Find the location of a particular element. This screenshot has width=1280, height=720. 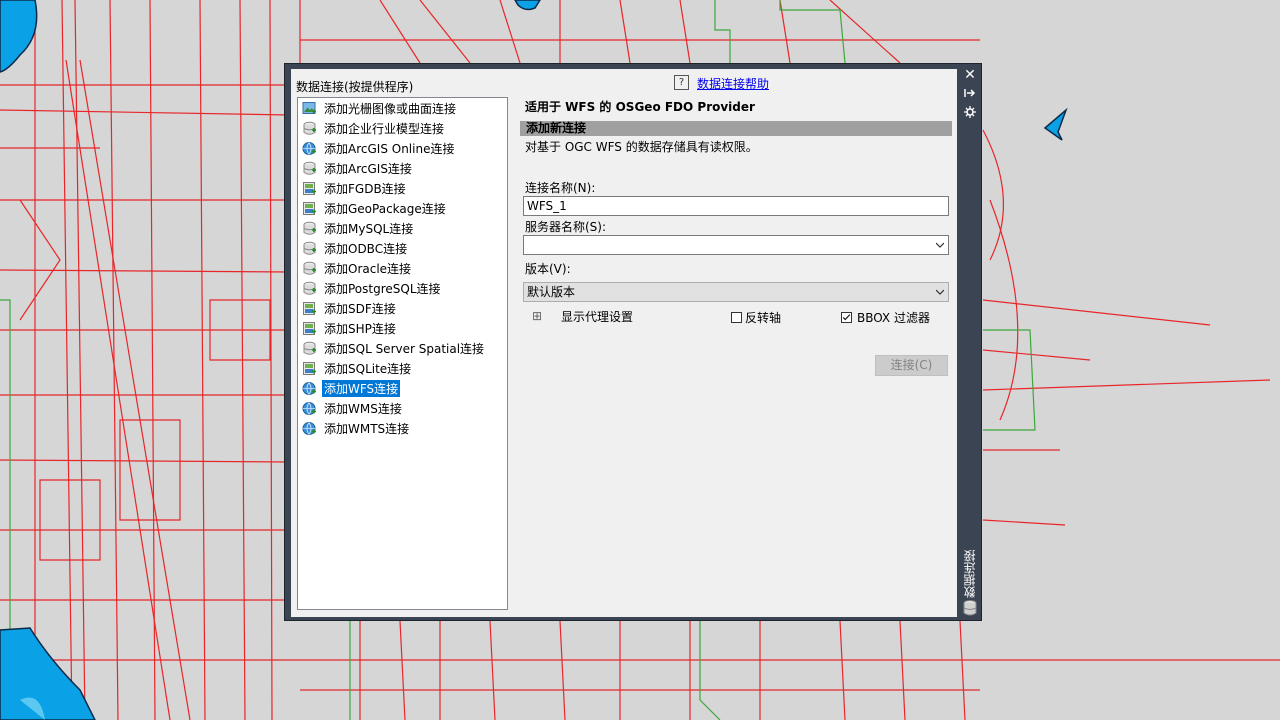

check-icon is located at coordinates (846, 317).